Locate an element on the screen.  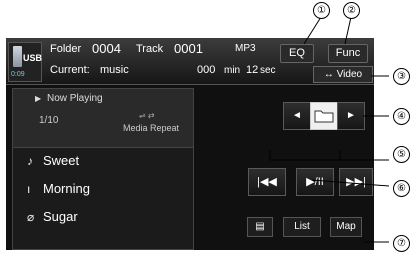
list-item-sweet: ♪ Sweet is located at coordinates (53, 160).